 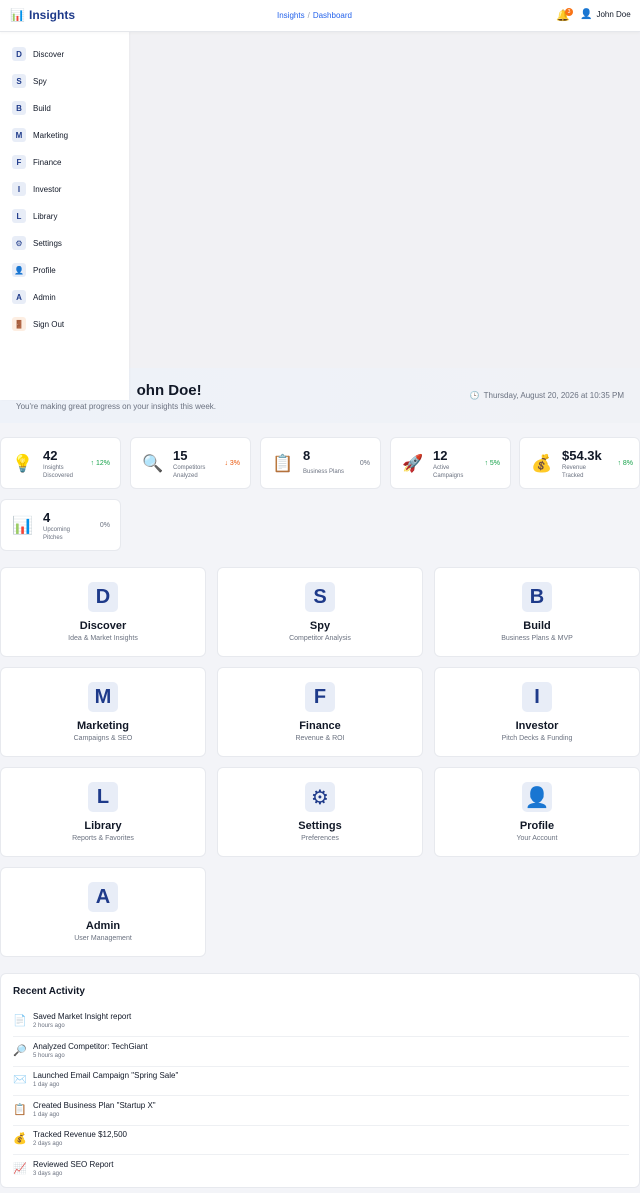 I want to click on feature-card-library: L Library Reports & Favorites, so click(x=103, y=812).